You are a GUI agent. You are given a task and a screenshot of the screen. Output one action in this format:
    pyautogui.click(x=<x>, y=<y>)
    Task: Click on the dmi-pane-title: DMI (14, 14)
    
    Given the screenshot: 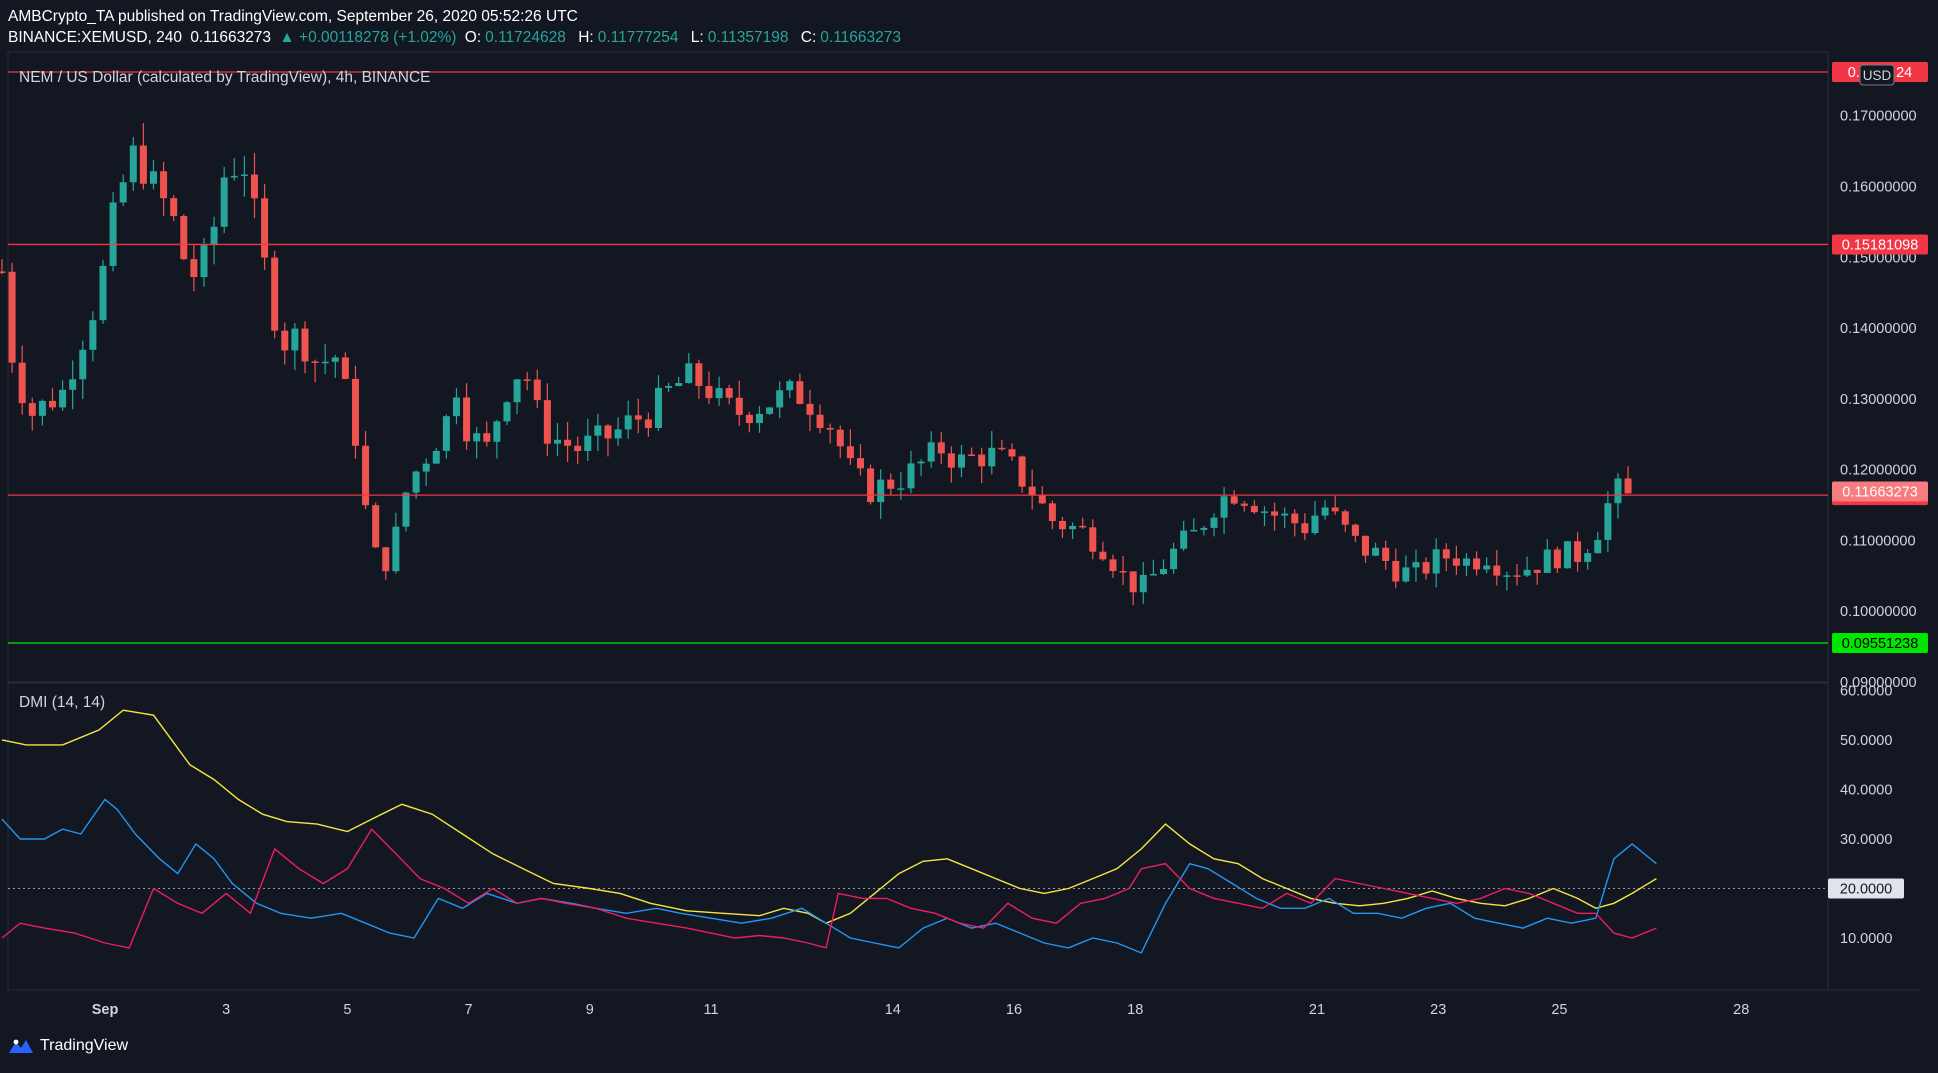 What is the action you would take?
    pyautogui.click(x=62, y=702)
    